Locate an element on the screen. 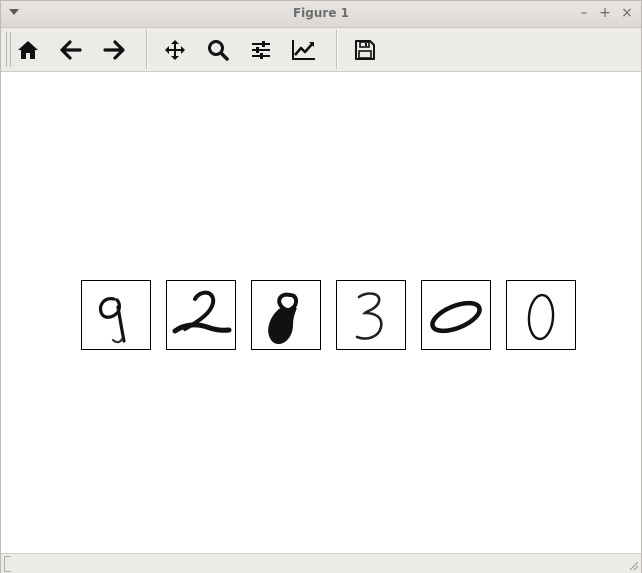  back-button is located at coordinates (71, 50).